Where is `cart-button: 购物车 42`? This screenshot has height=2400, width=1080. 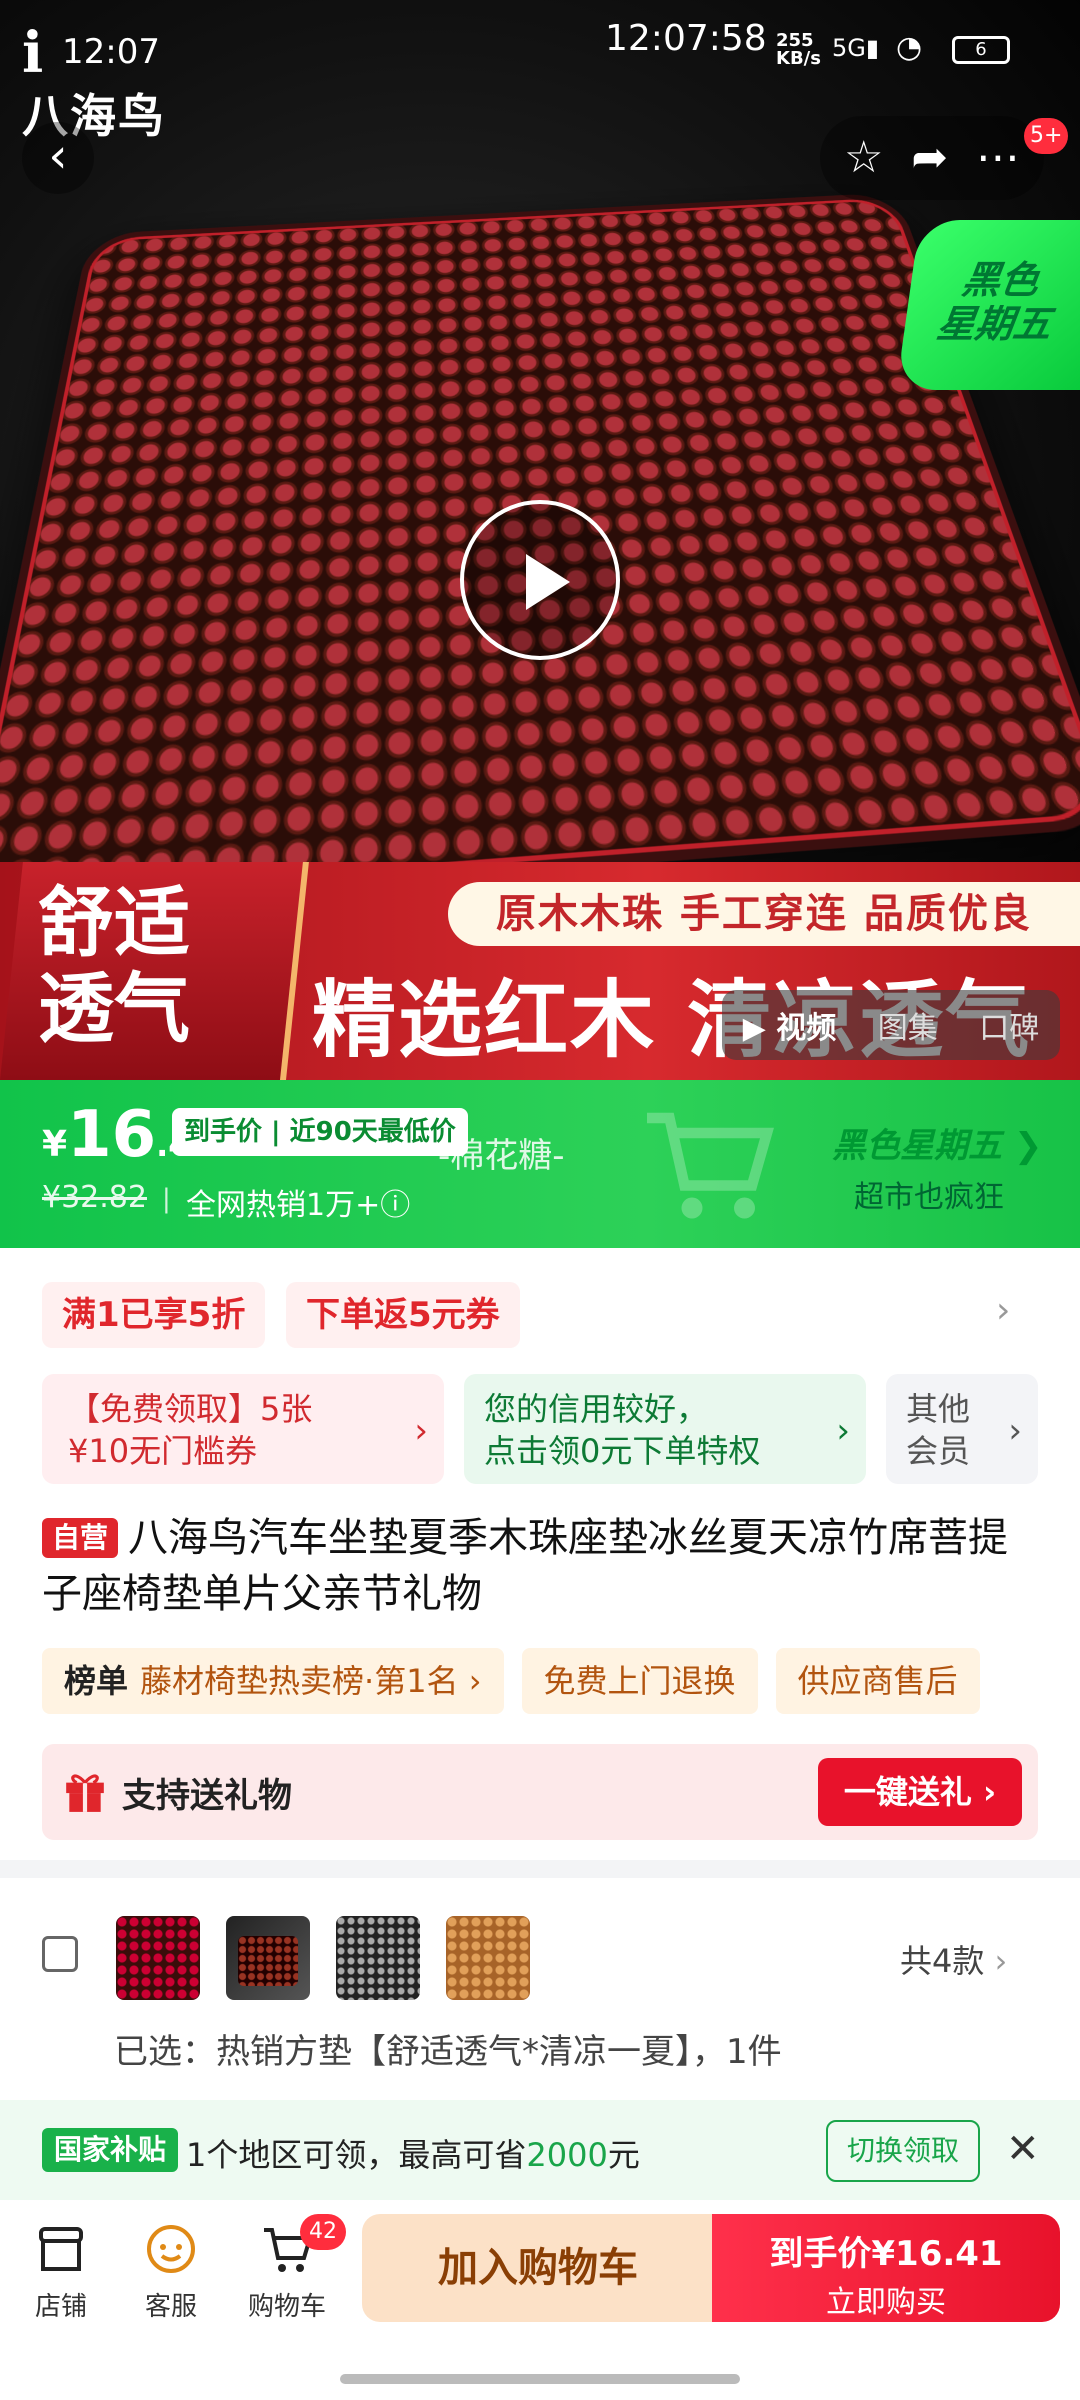
cart-button: 购物车 42 is located at coordinates (289, 2268).